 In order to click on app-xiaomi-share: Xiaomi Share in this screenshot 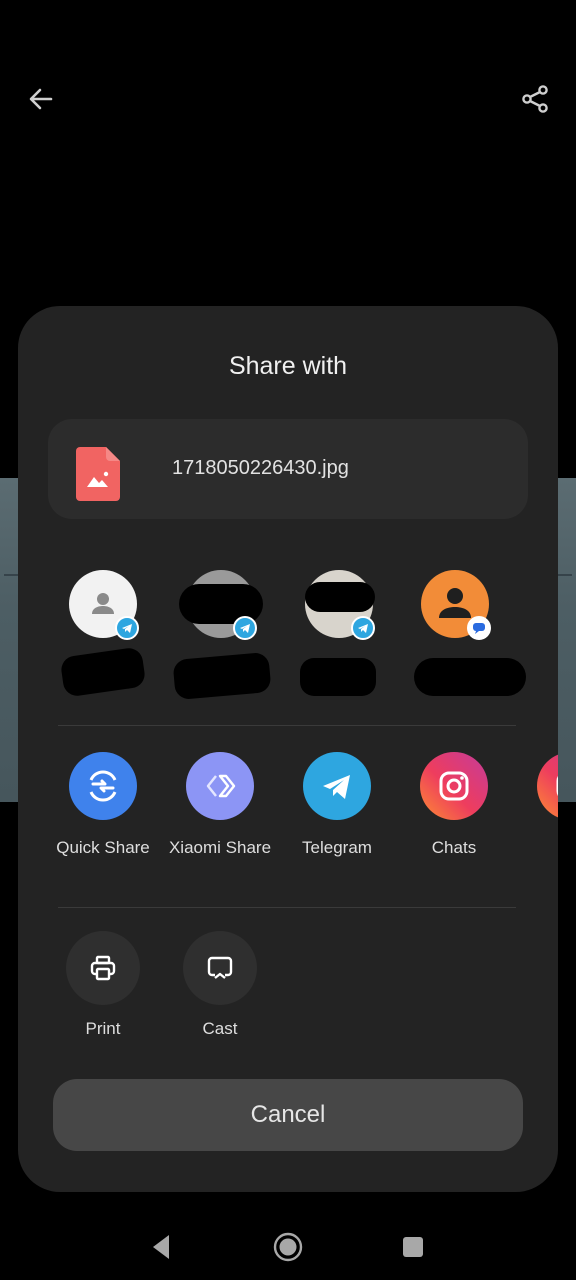, I will do `click(220, 805)`.